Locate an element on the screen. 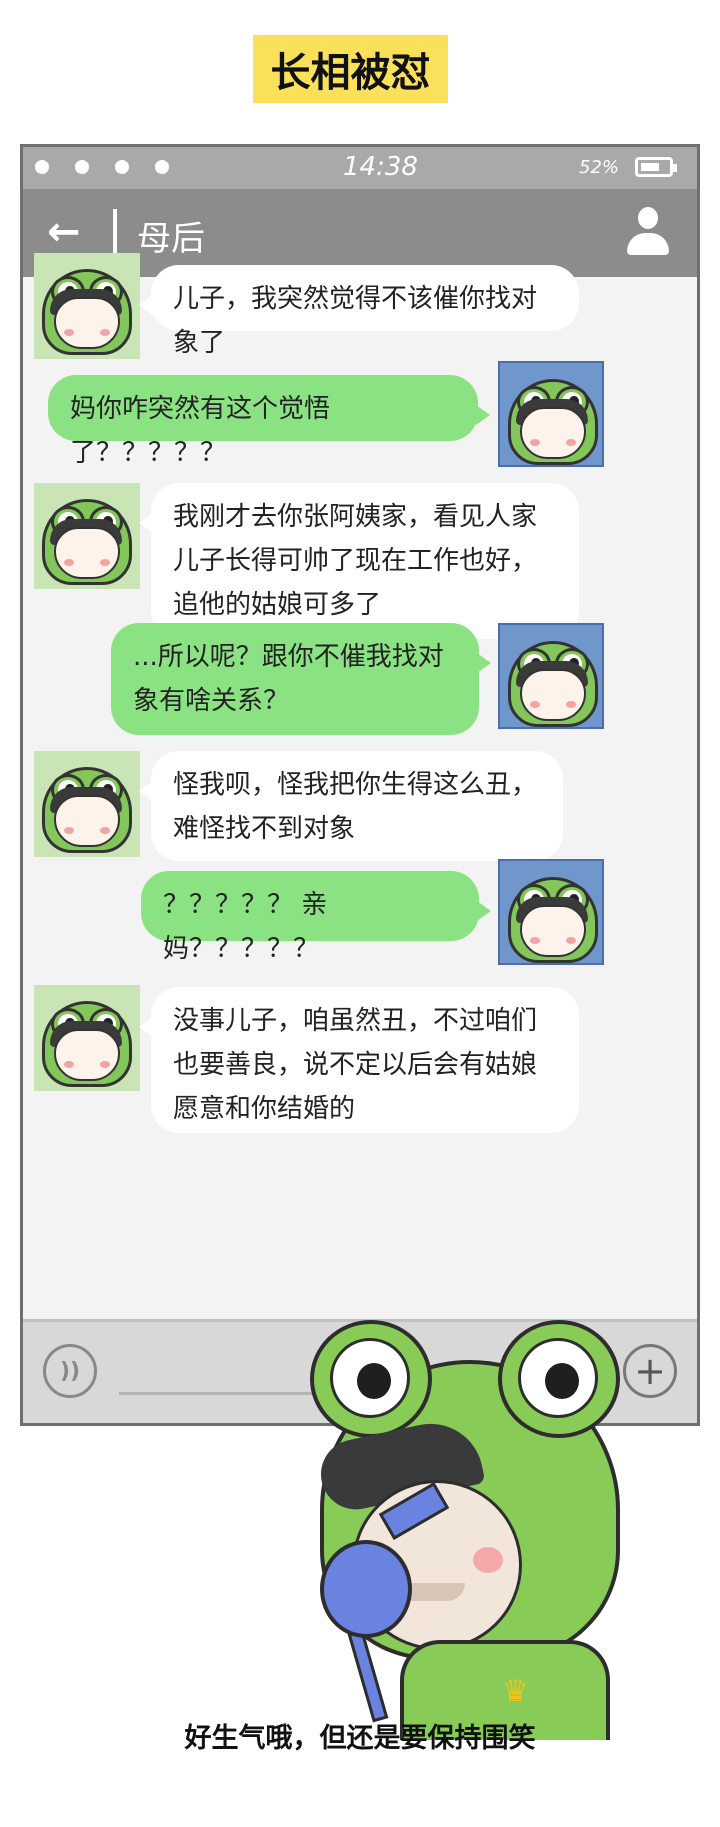 This screenshot has width=720, height=1827. header-divider is located at coordinates (115, 234).